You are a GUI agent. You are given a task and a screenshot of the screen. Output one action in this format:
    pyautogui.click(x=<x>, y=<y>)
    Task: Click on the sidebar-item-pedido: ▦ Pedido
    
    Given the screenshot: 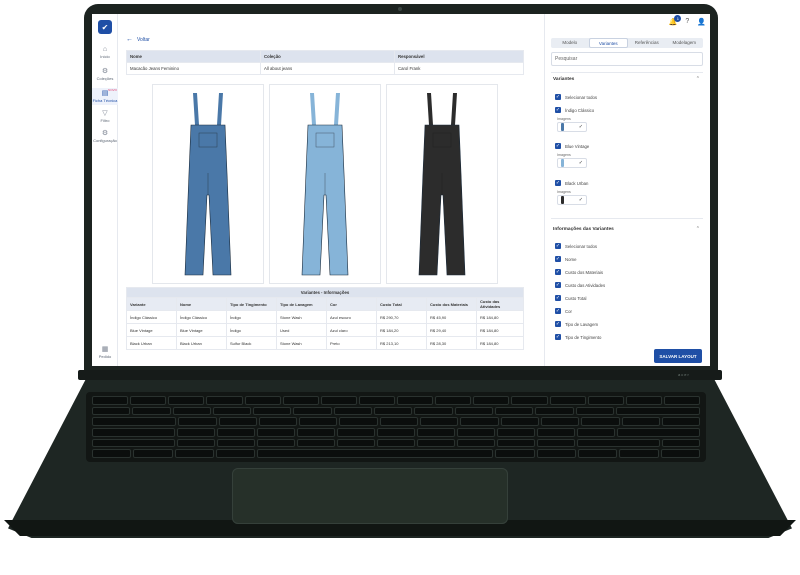 What is the action you would take?
    pyautogui.click(x=105, y=352)
    